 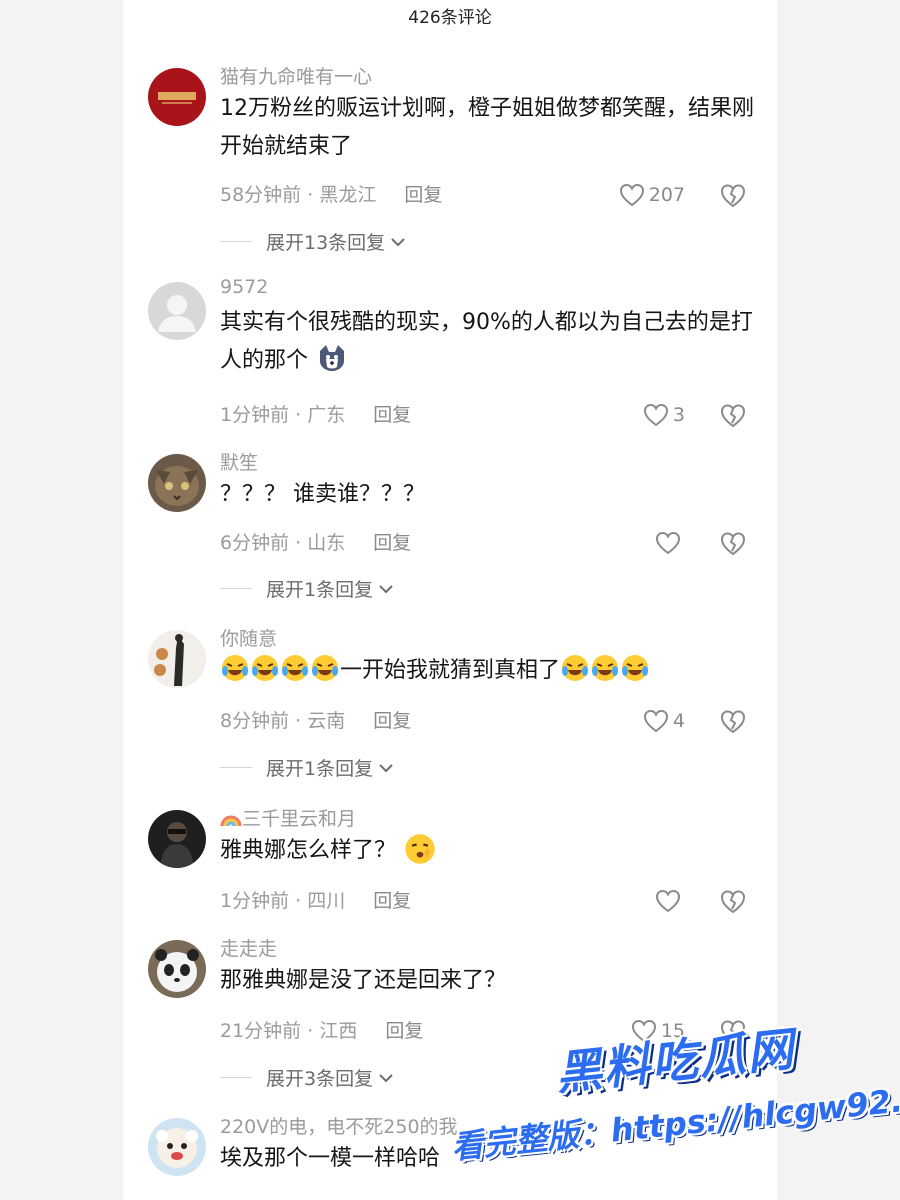 I want to click on username: 220V的电，电不死250的我, so click(x=339, y=1125).